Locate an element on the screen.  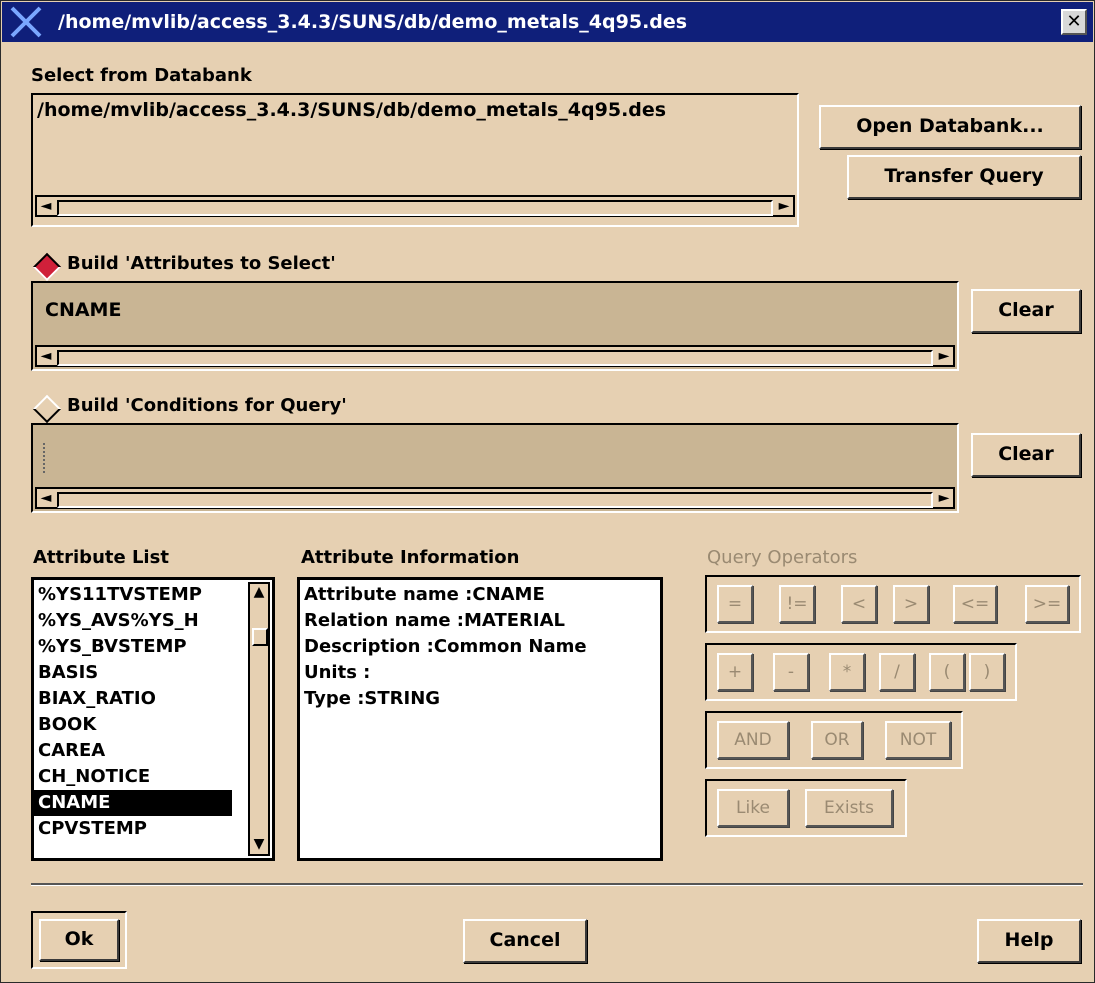
op-multiply-button: * is located at coordinates (847, 672).